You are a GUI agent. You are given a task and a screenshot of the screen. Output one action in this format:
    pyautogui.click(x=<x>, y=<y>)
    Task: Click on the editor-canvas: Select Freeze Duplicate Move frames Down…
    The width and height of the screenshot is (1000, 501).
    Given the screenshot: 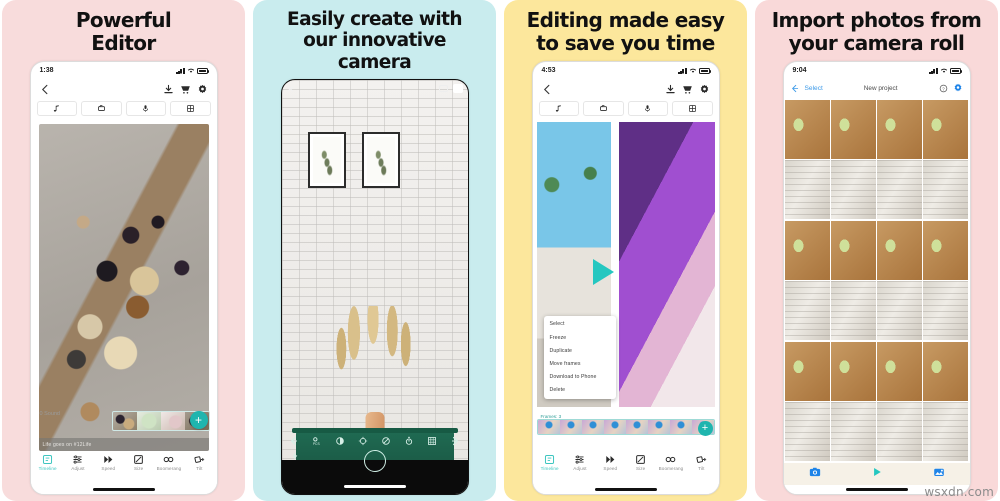 What is the action you would take?
    pyautogui.click(x=625, y=285)
    